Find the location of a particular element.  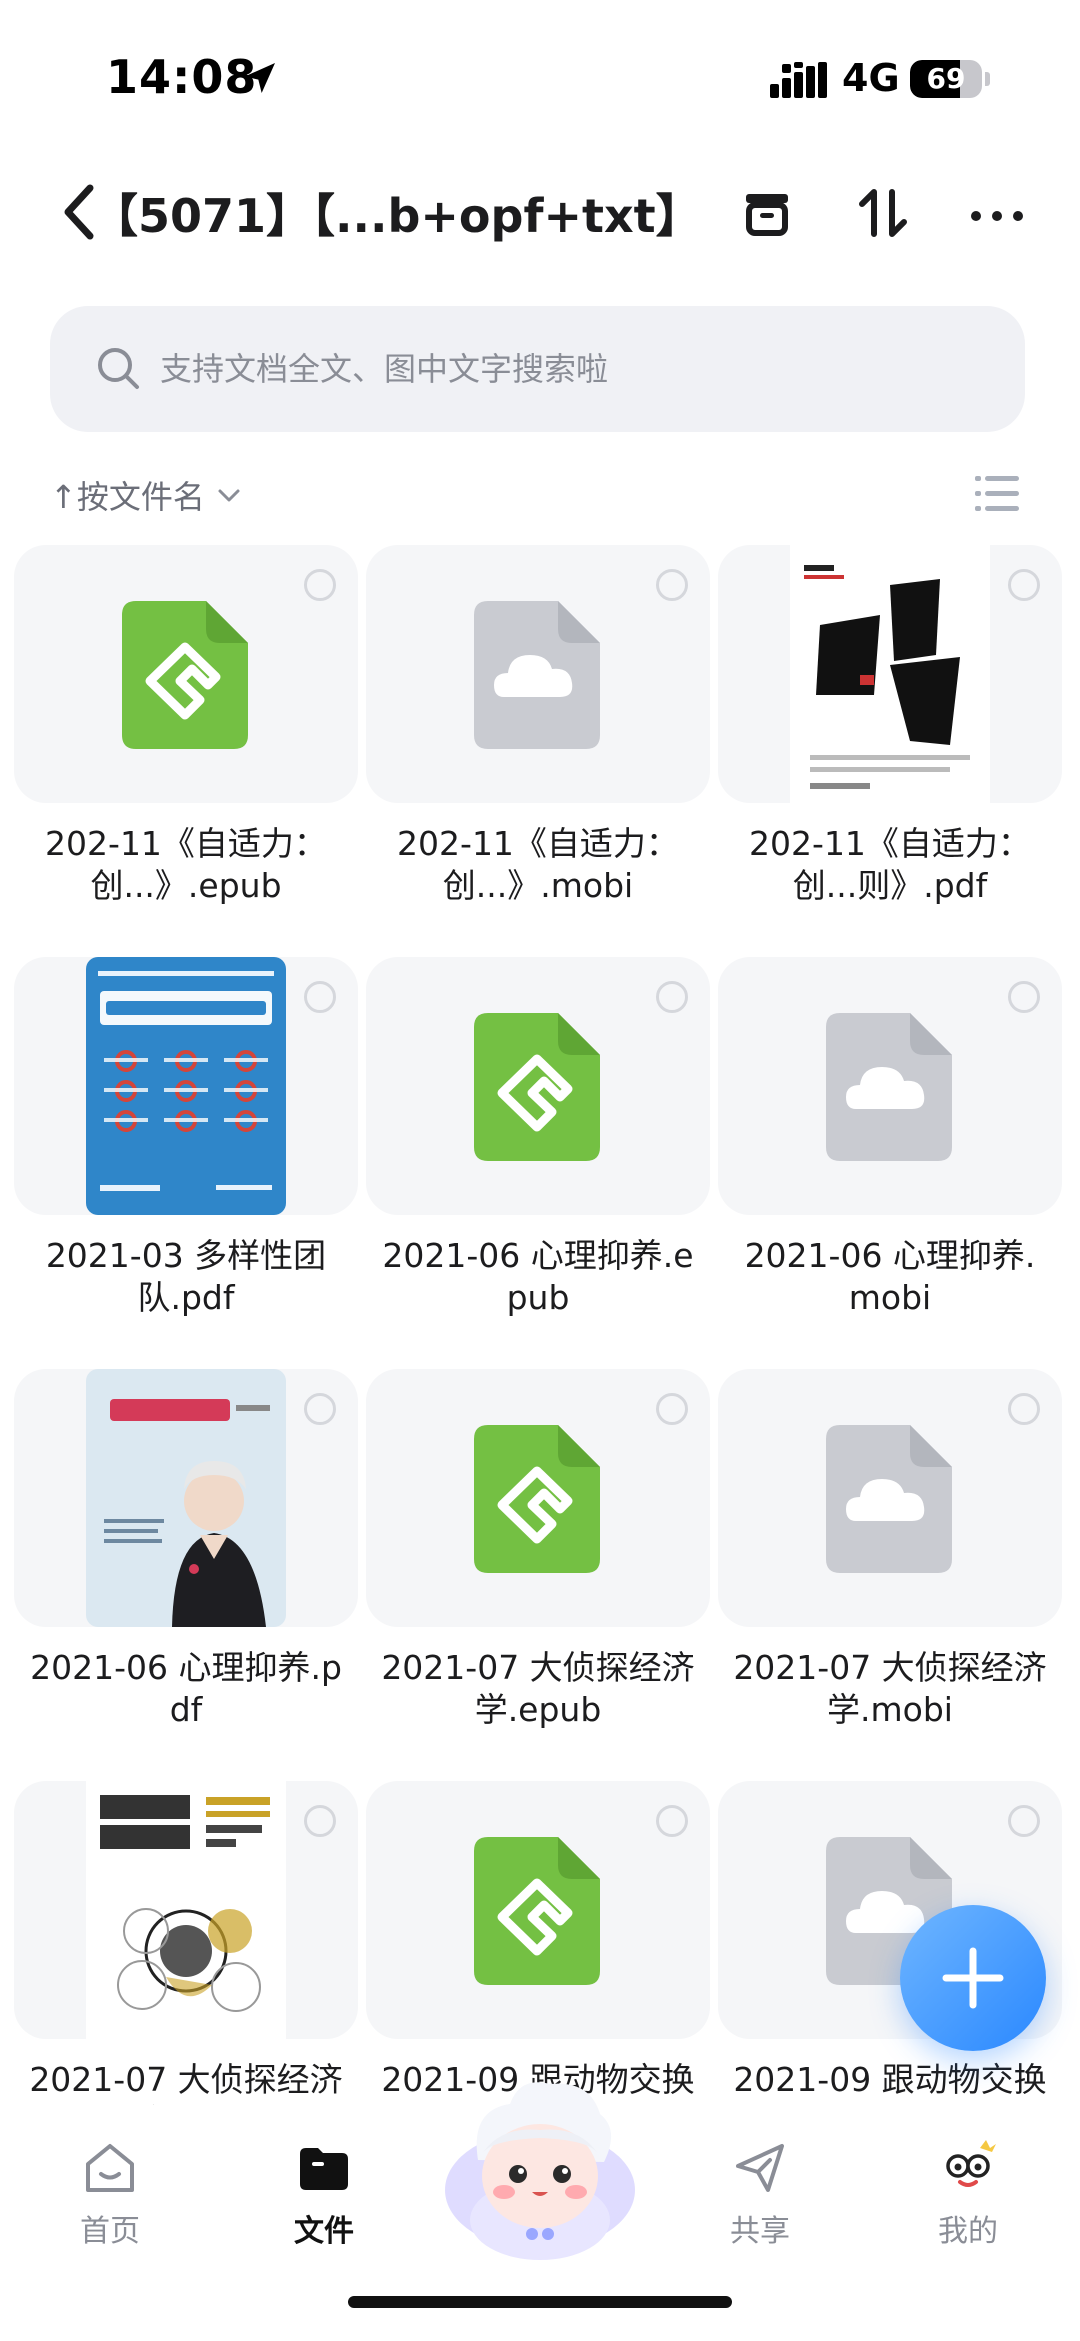

more-button is located at coordinates (997, 213).